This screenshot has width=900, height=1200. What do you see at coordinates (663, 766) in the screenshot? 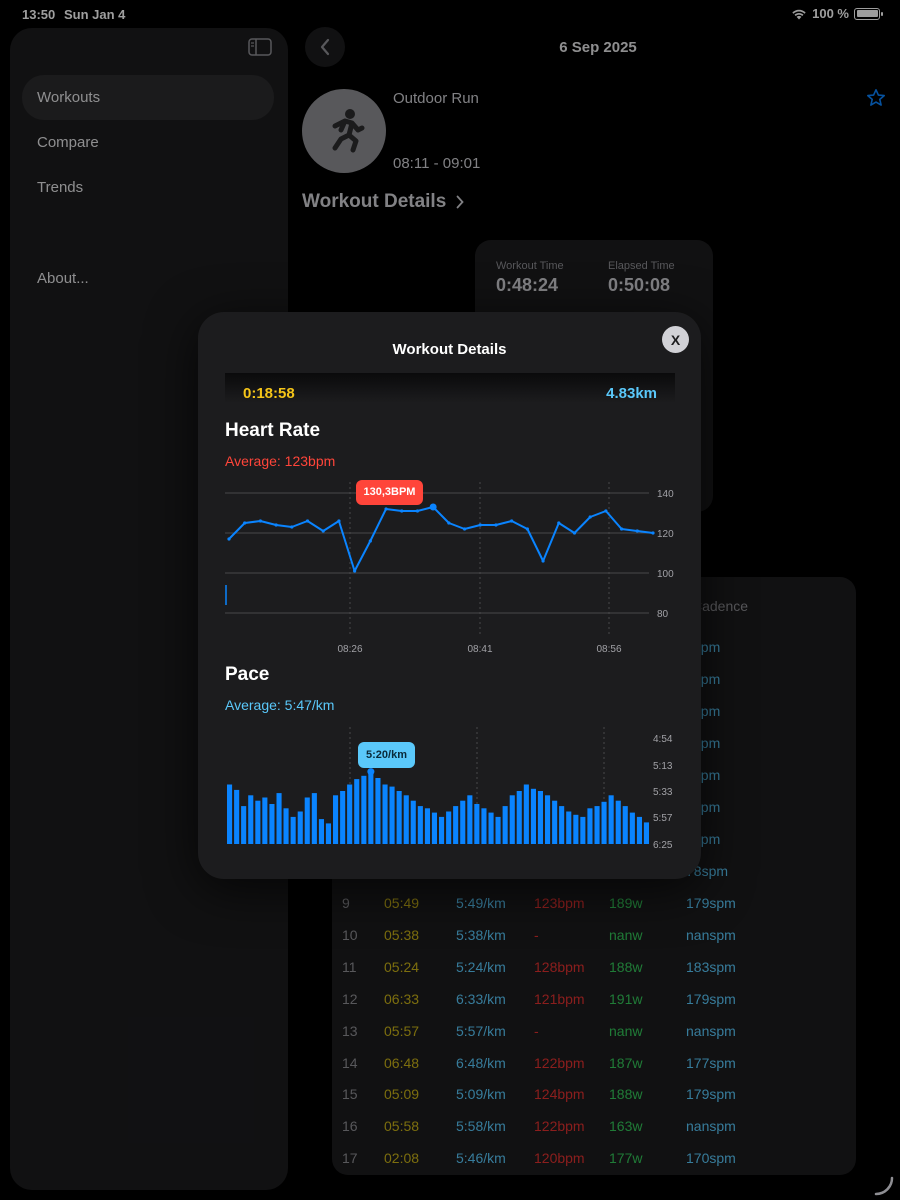
I see `y-tick-label: 5:13` at bounding box center [663, 766].